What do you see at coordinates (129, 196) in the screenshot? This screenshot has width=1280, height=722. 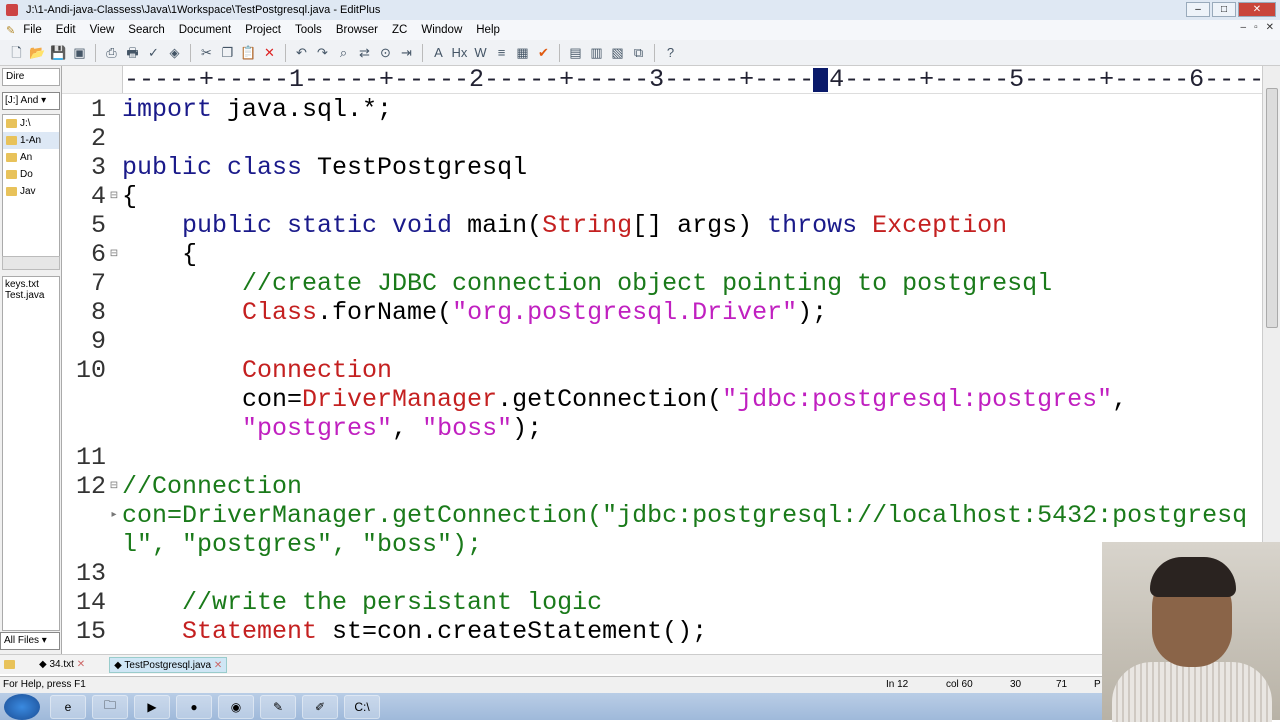 I see `code-text: {` at bounding box center [129, 196].